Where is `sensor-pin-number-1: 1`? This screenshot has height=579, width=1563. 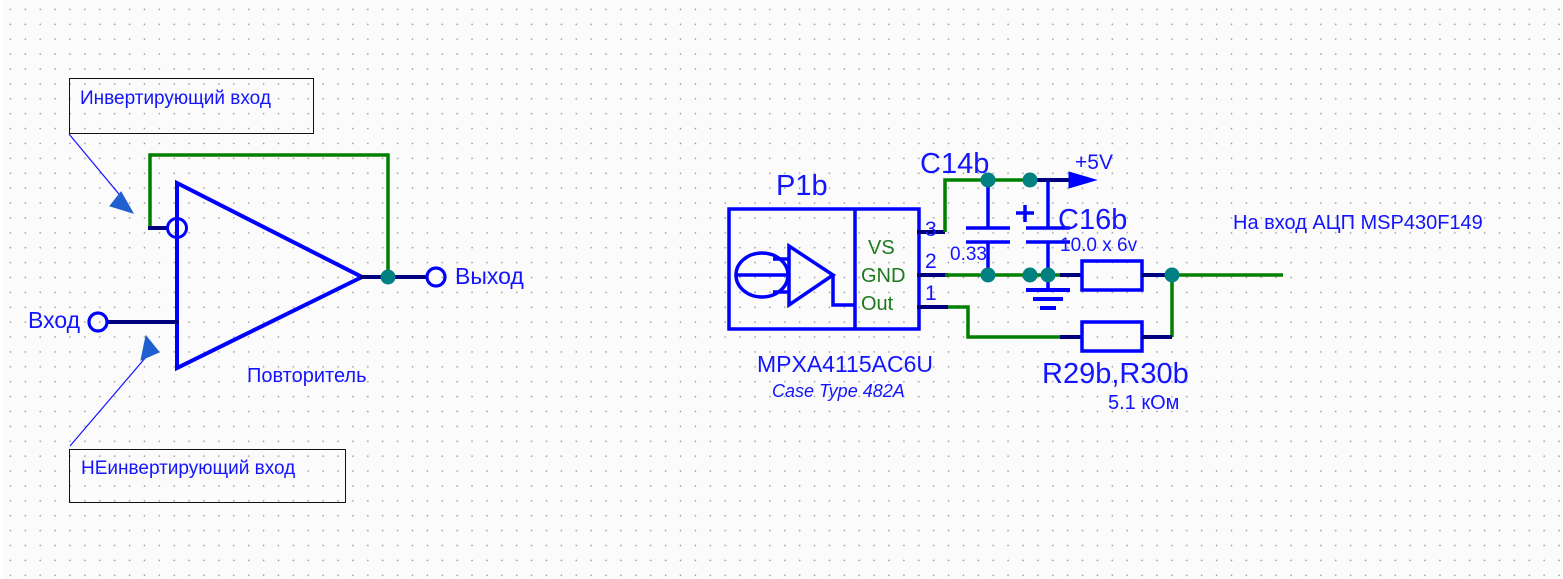 sensor-pin-number-1: 1 is located at coordinates (931, 293).